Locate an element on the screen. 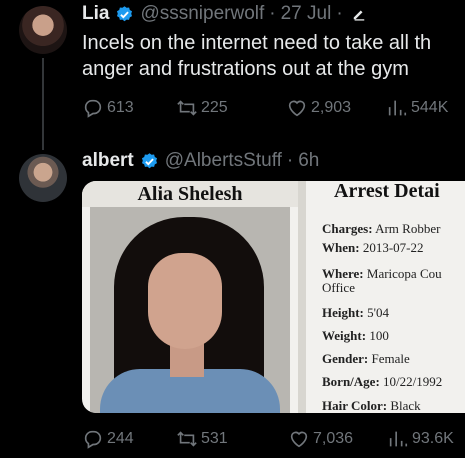 Image resolution: width=465 pixels, height=458 pixels. views-button: 544K is located at coordinates (417, 108).